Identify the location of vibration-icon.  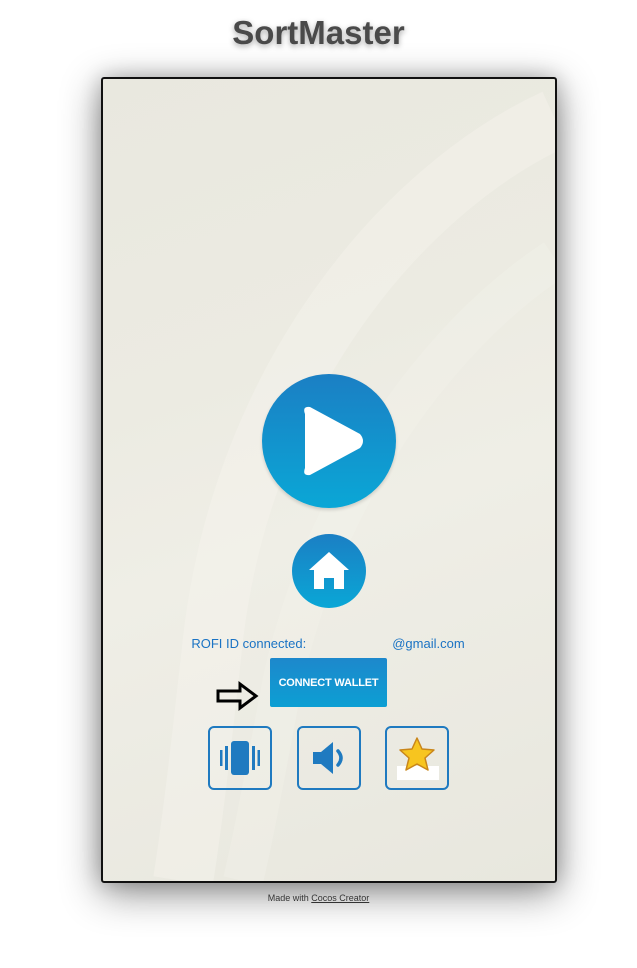
(240, 758).